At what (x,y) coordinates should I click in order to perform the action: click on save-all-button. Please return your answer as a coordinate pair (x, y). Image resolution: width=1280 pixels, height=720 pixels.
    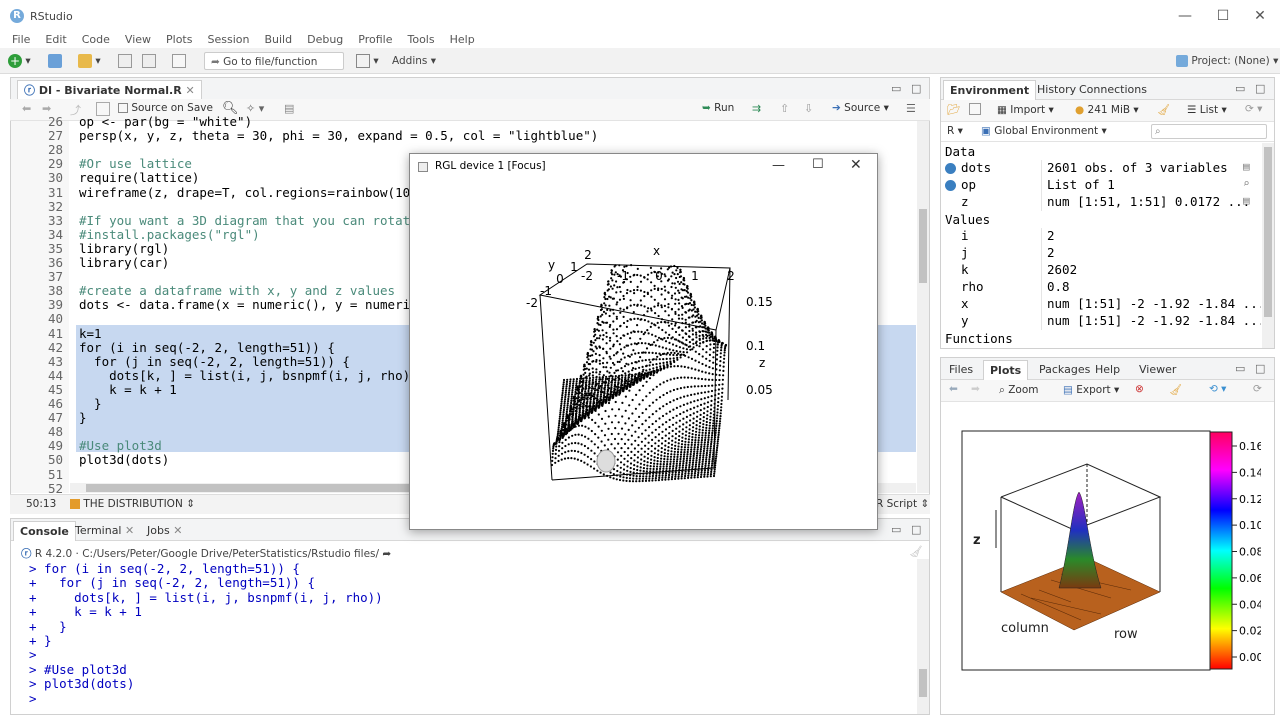
    Looking at the image, I should click on (149, 61).